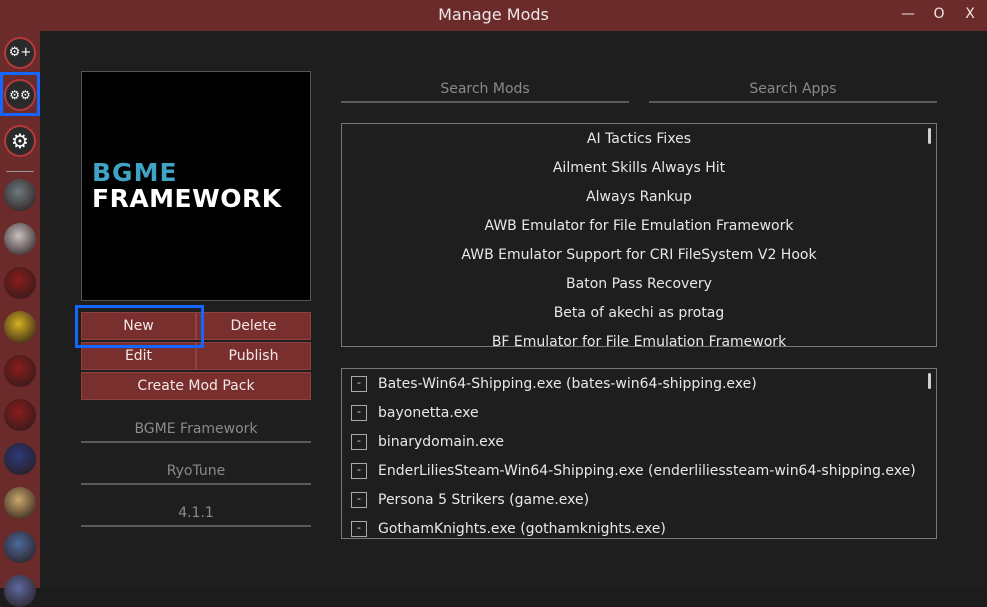  I want to click on app-partial-icon, so click(20, 591).